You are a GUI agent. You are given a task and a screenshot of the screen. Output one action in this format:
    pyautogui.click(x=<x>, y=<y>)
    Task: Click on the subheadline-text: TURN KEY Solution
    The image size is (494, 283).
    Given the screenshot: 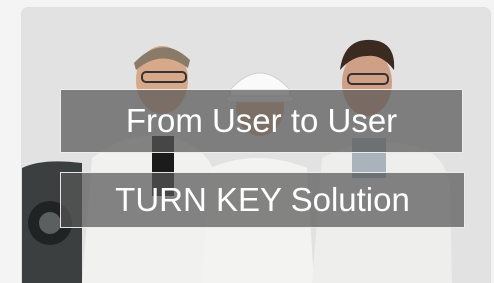 What is the action you would take?
    pyautogui.click(x=262, y=199)
    